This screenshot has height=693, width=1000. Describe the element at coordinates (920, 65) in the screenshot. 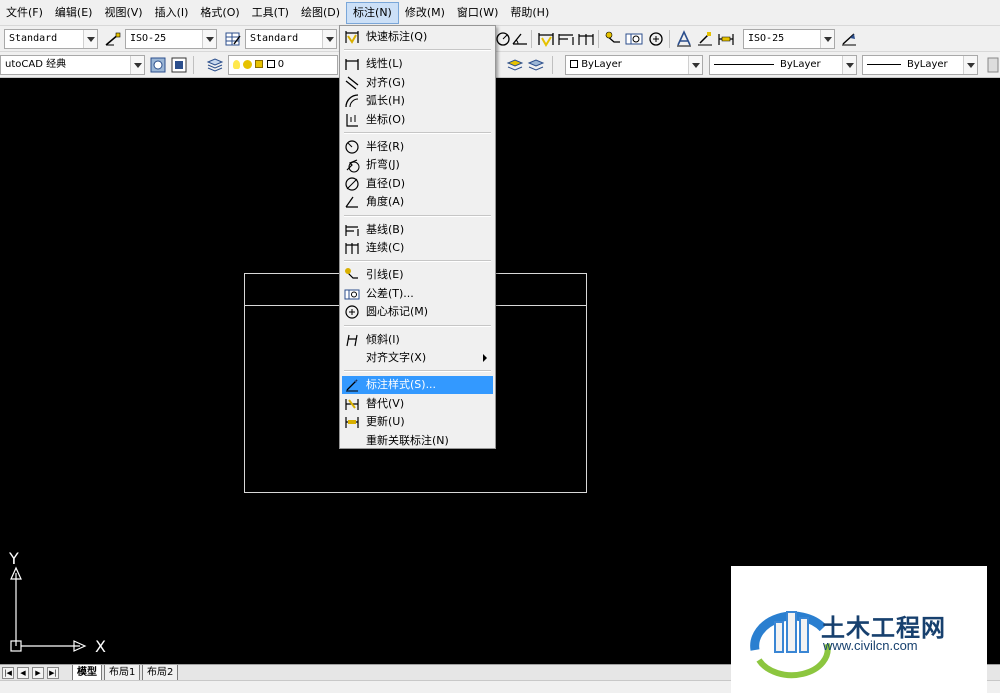

I see `lineweight-select: ByLayer` at that location.